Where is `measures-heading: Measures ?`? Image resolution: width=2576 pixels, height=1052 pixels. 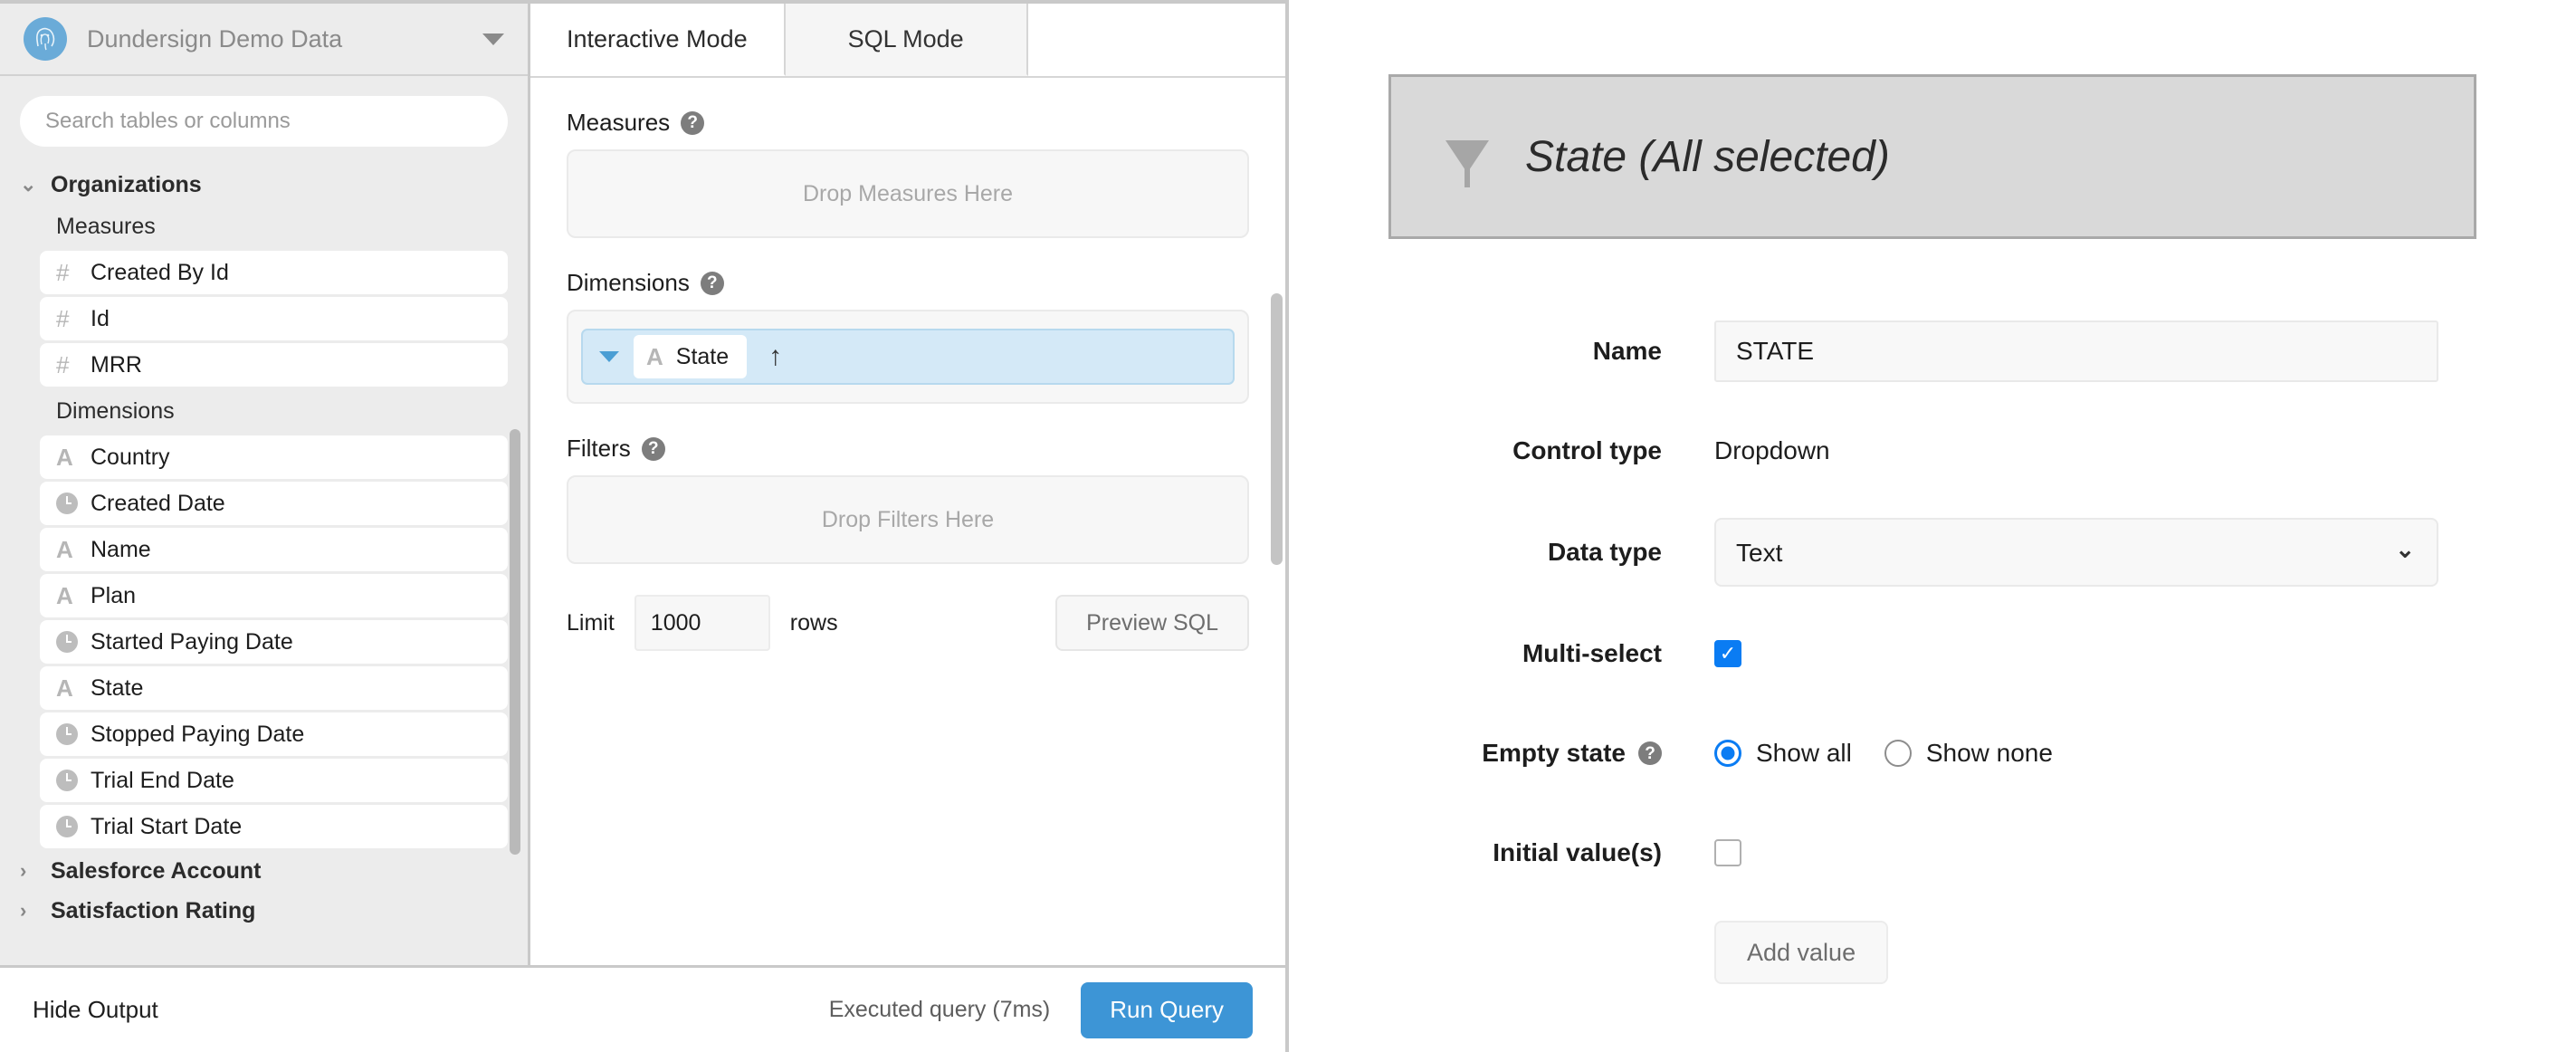
measures-heading: Measures ? is located at coordinates (908, 123).